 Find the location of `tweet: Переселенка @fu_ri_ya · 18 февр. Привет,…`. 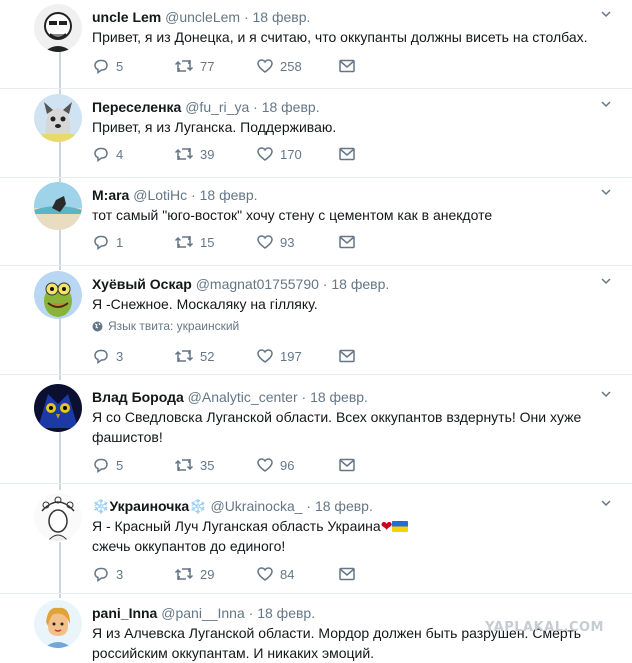

tweet: Переселенка @fu_ri_ya · 18 февр. Привет,… is located at coordinates (316, 137).